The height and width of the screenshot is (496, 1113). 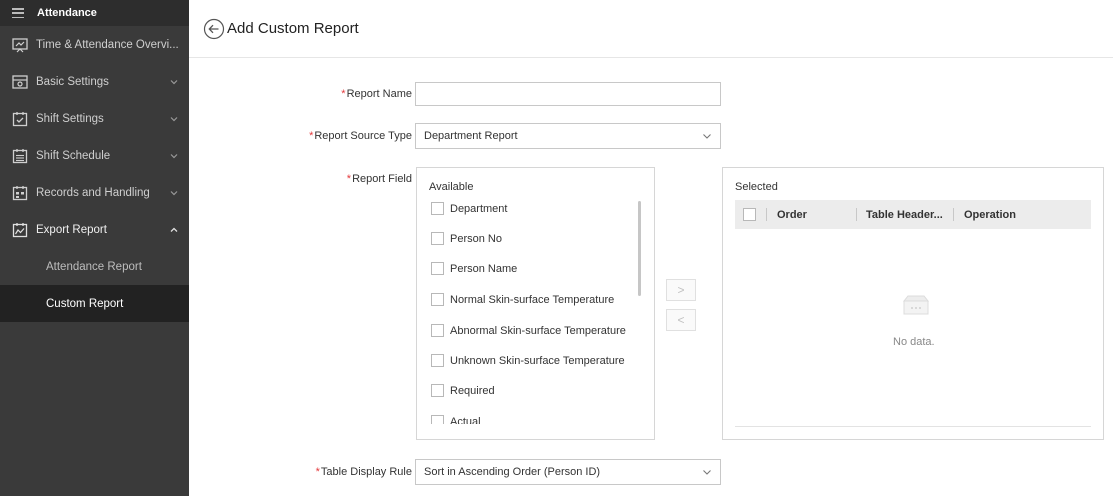 I want to click on sidebar-item-label: Records and Handling, so click(x=93, y=192).